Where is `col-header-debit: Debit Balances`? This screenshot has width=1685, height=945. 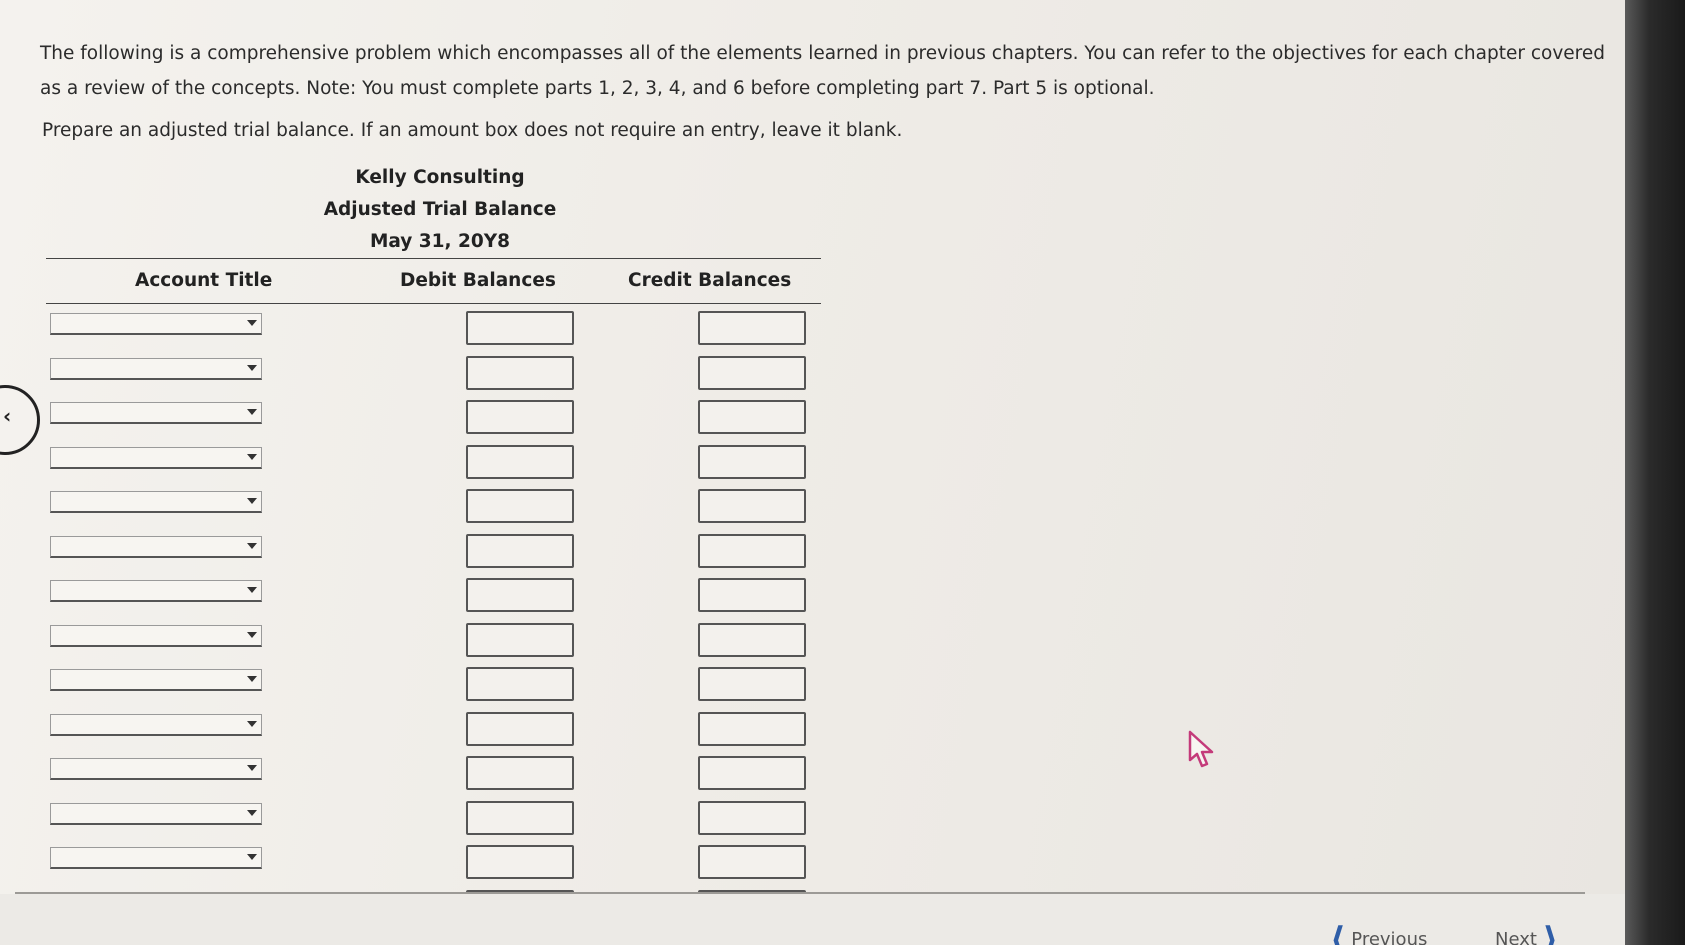
col-header-debit: Debit Balances is located at coordinates (478, 280).